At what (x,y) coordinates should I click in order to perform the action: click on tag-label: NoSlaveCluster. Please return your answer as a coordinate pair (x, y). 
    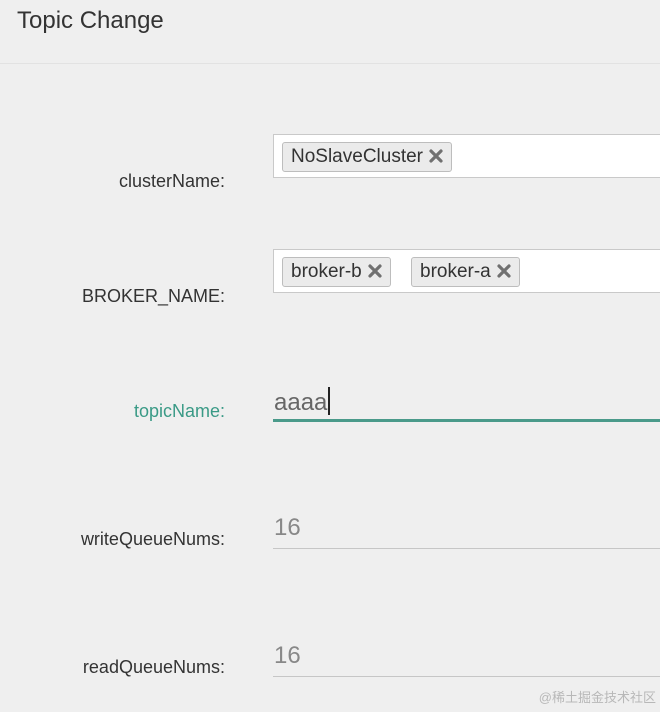
    Looking at the image, I should click on (357, 156).